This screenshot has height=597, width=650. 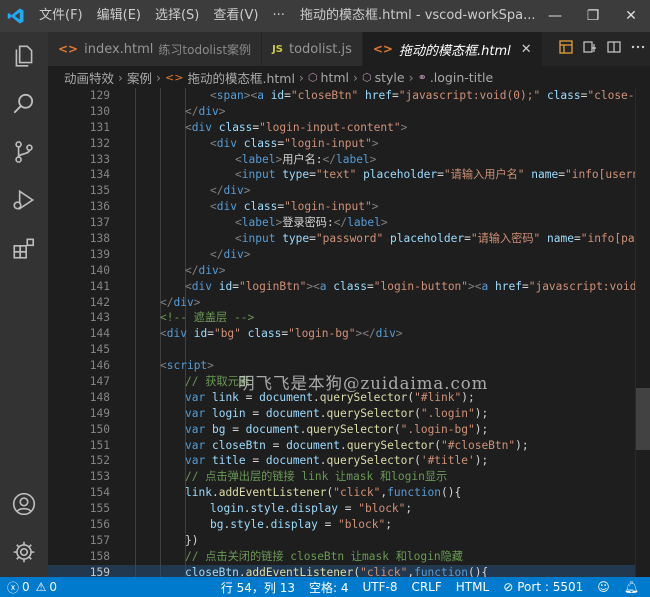 I want to click on line-number: 158, so click(x=99, y=556).